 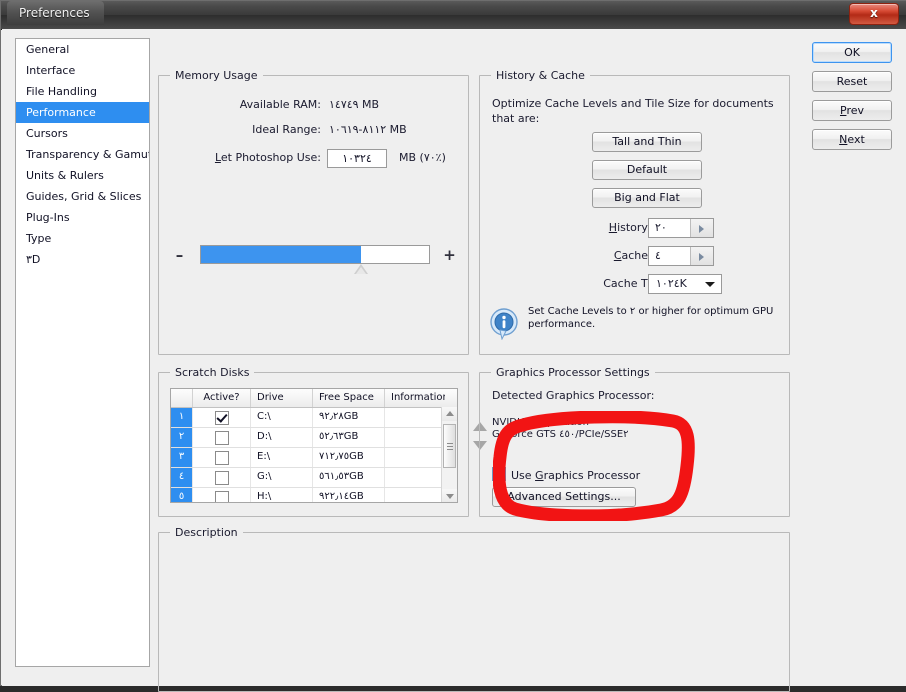 I want to click on description-legend: Description, so click(x=206, y=532).